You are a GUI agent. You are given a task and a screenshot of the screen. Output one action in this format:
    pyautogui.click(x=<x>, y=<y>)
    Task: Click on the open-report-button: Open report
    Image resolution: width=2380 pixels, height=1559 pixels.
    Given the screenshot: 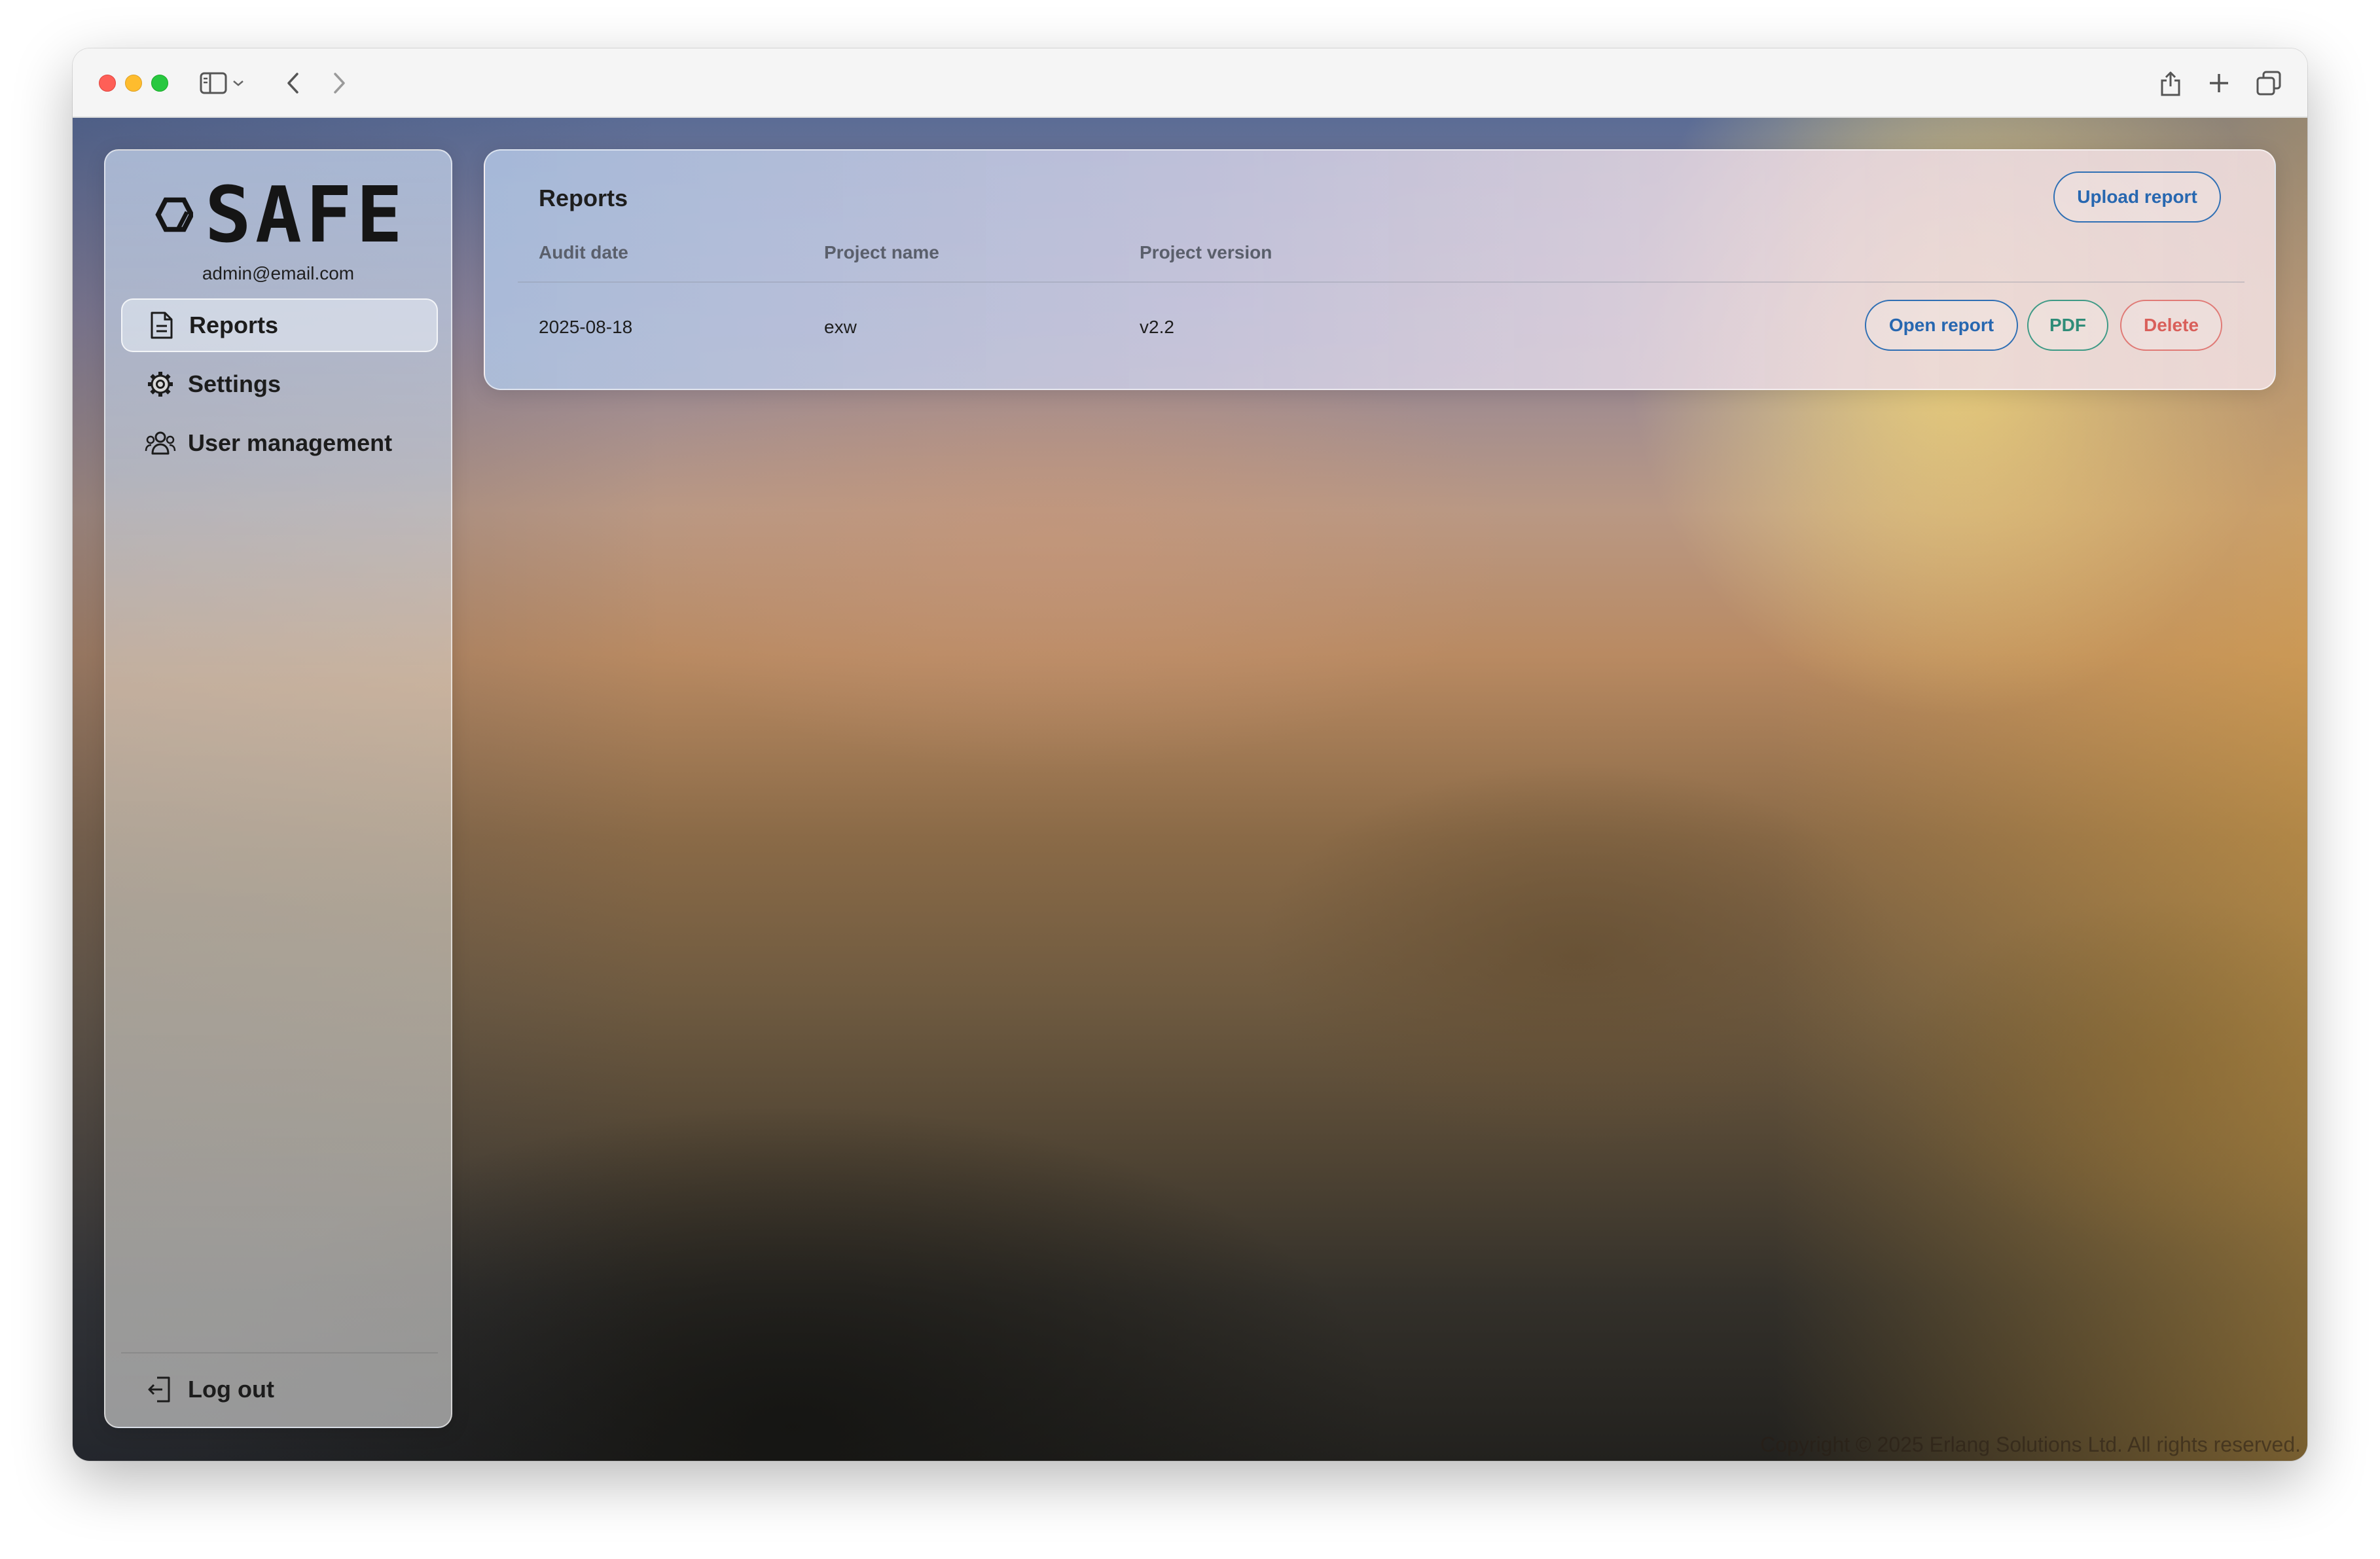 What is the action you would take?
    pyautogui.click(x=1941, y=325)
    